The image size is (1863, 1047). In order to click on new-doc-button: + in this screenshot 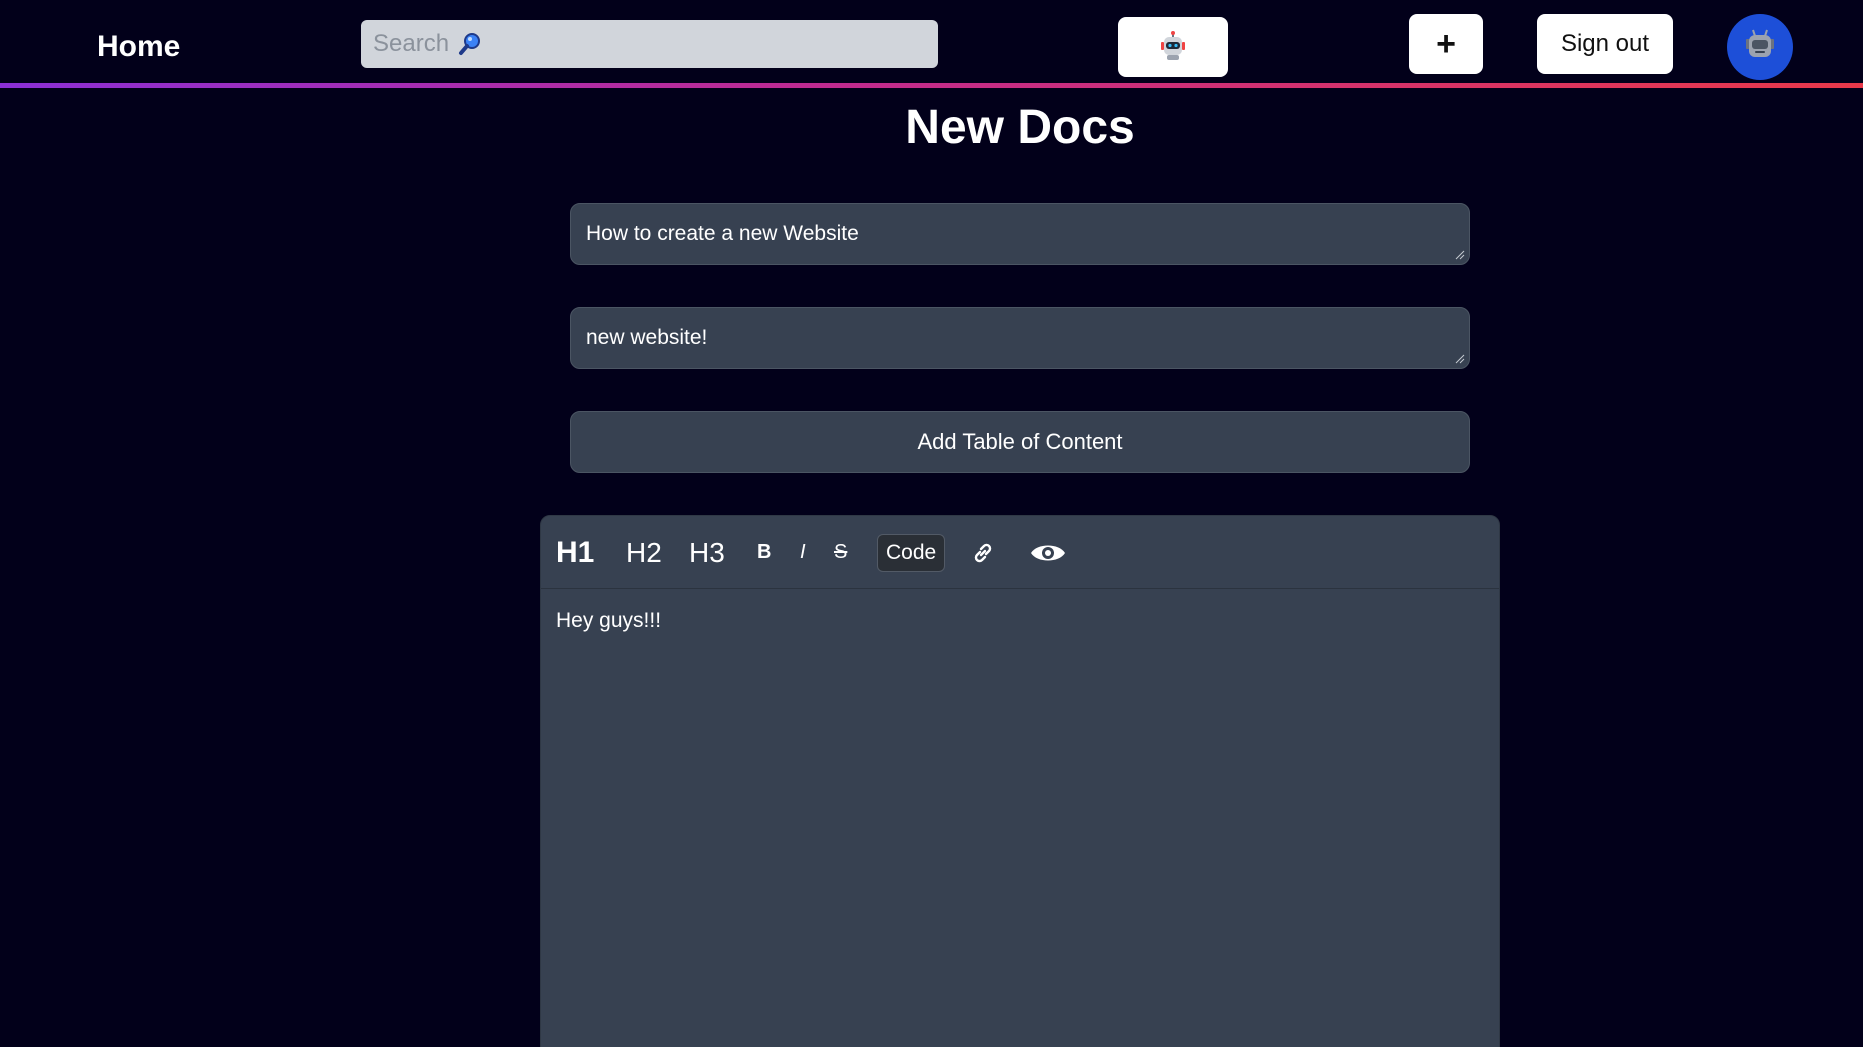, I will do `click(1446, 44)`.